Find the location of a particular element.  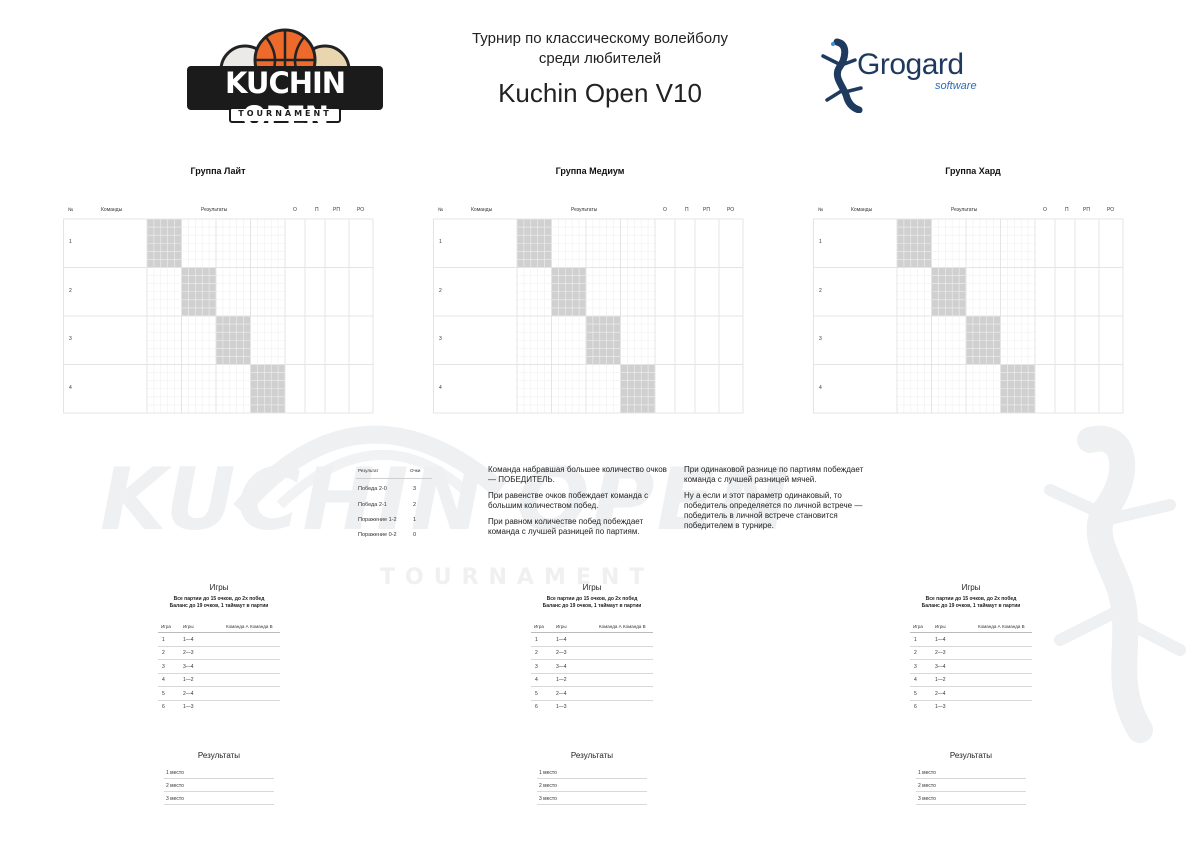

games-title-medium: Игры is located at coordinates (592, 587).